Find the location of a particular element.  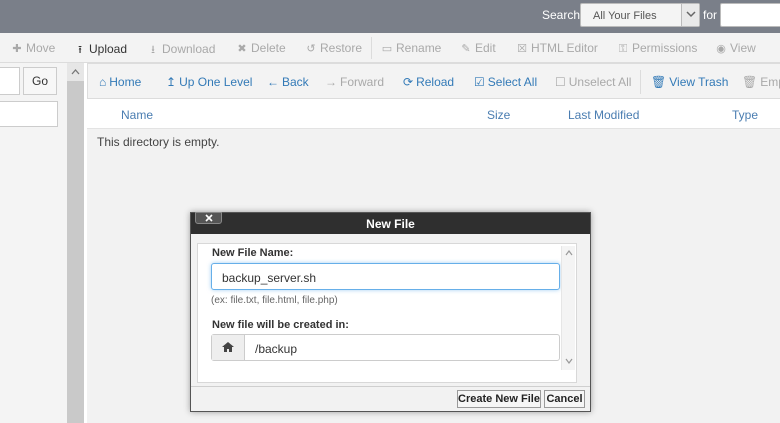

new-file-name-label: New File Name: is located at coordinates (253, 253).